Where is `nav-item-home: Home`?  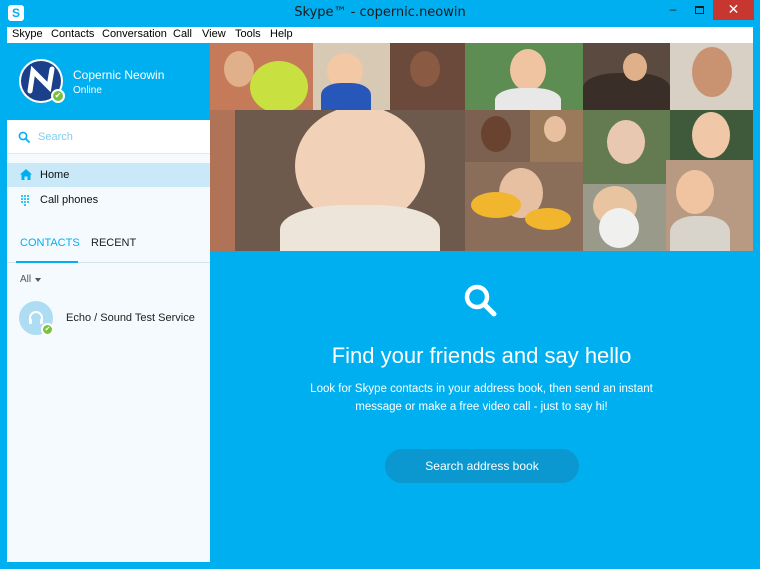 nav-item-home: Home is located at coordinates (108, 175).